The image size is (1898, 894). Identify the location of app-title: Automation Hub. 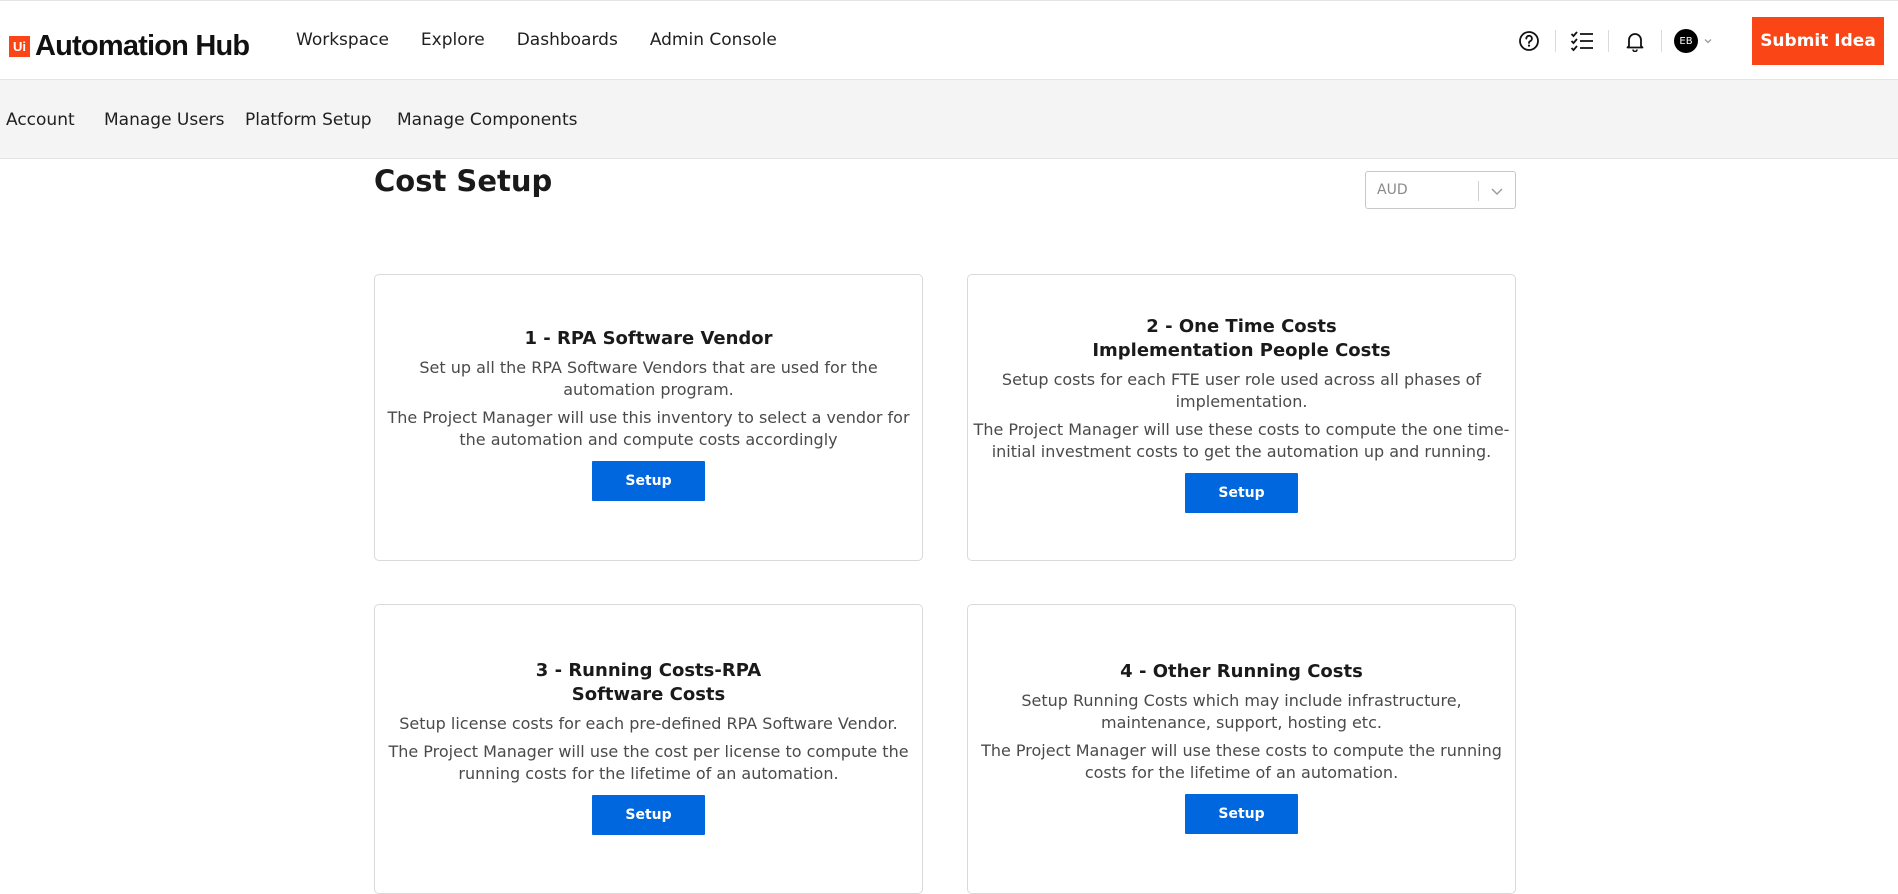
(142, 46).